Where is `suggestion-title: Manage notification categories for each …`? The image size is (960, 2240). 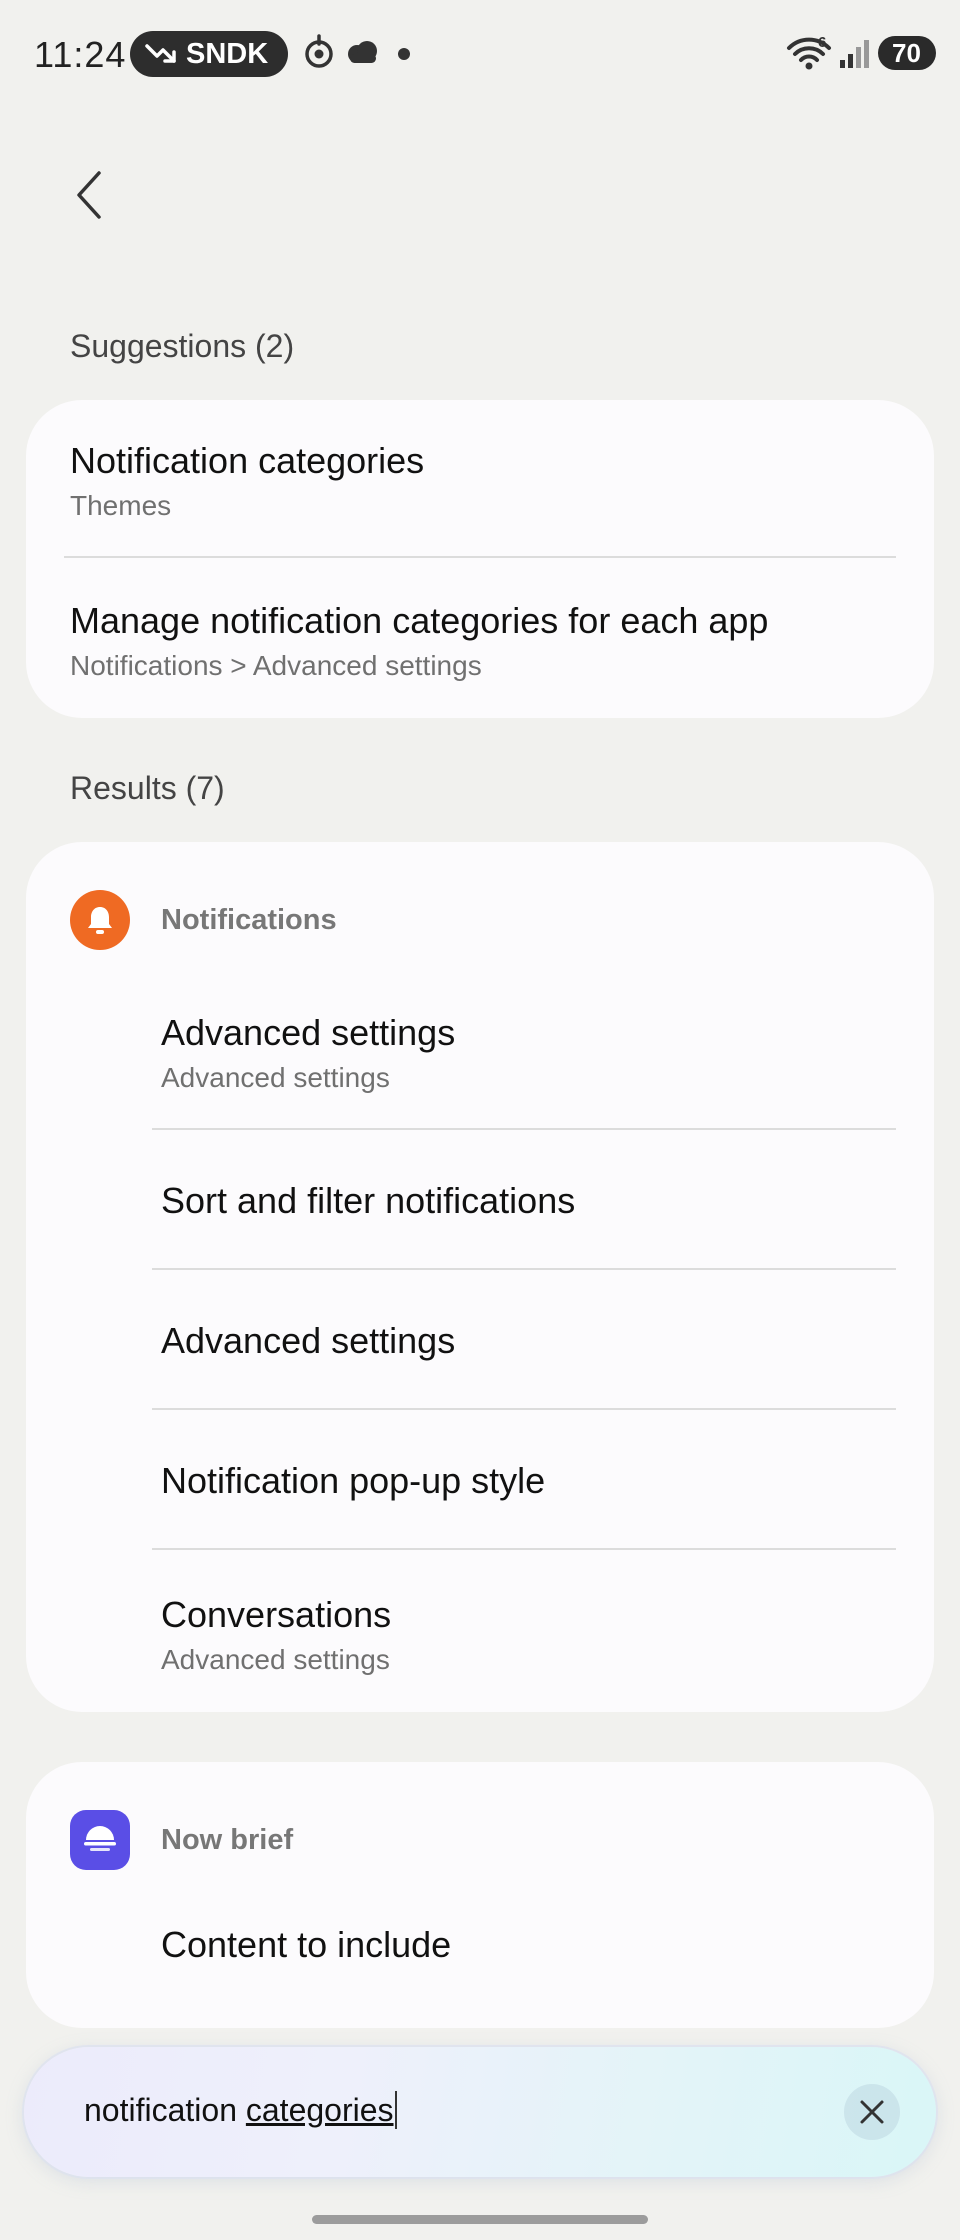
suggestion-title: Manage notification categories for each … is located at coordinates (419, 620).